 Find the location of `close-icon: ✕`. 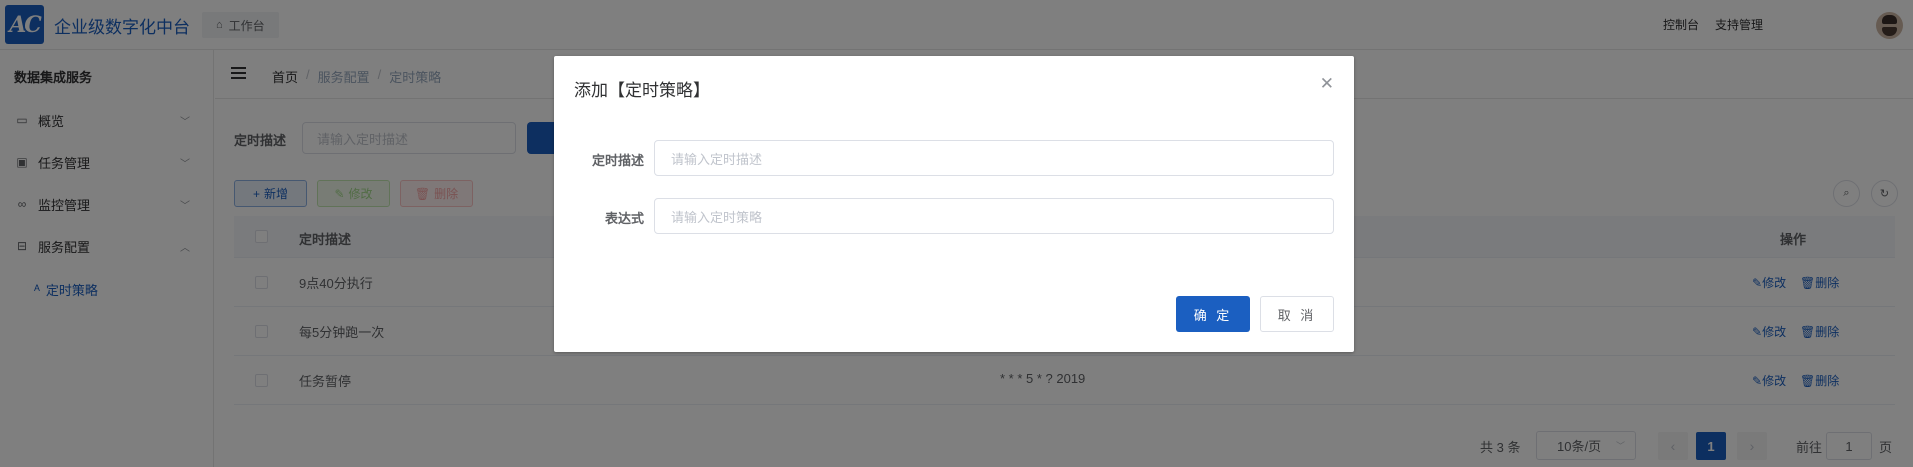

close-icon: ✕ is located at coordinates (1327, 84).